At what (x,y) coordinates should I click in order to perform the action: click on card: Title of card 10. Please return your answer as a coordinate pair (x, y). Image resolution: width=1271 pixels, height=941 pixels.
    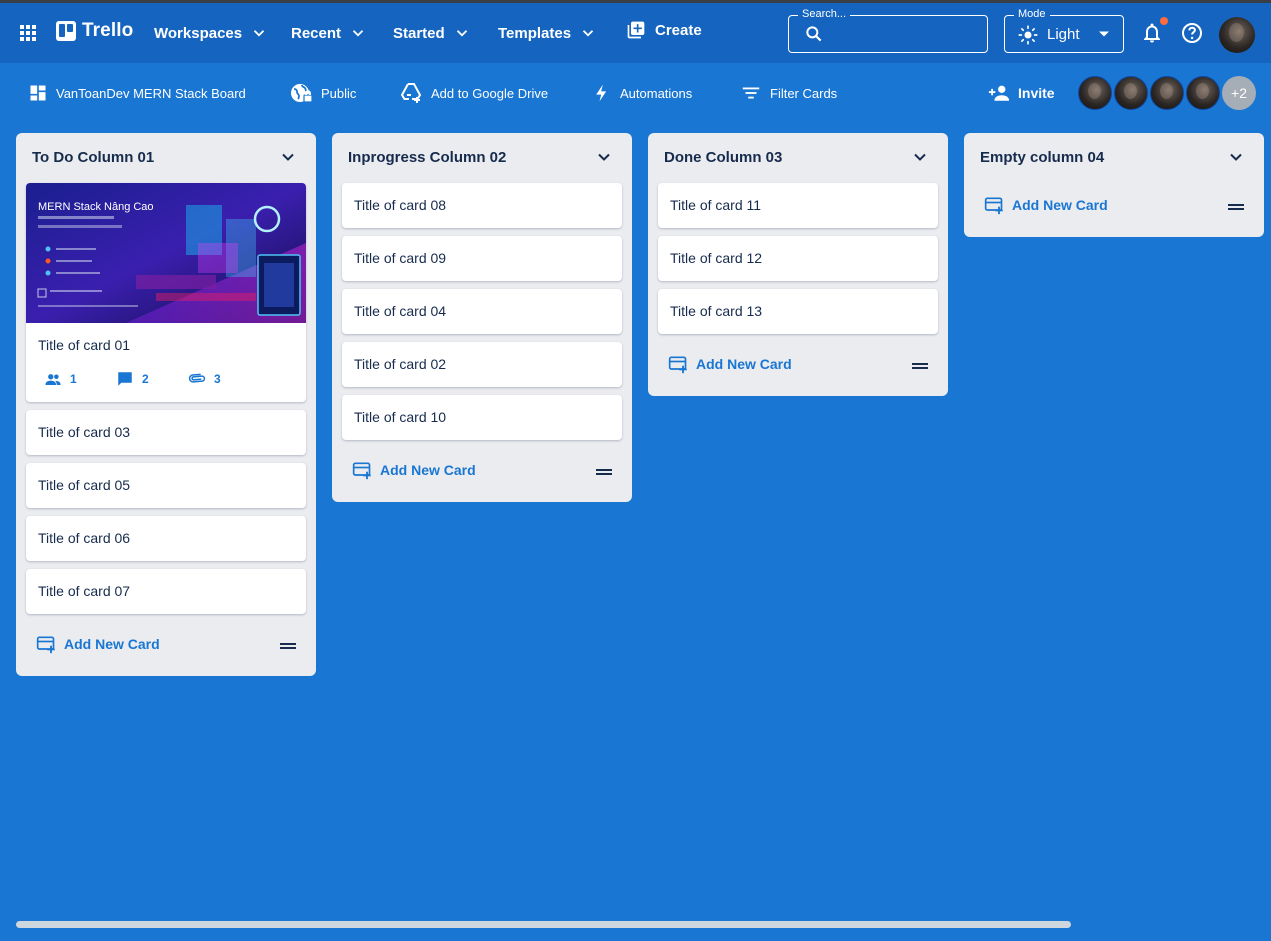
    Looking at the image, I should click on (482, 417).